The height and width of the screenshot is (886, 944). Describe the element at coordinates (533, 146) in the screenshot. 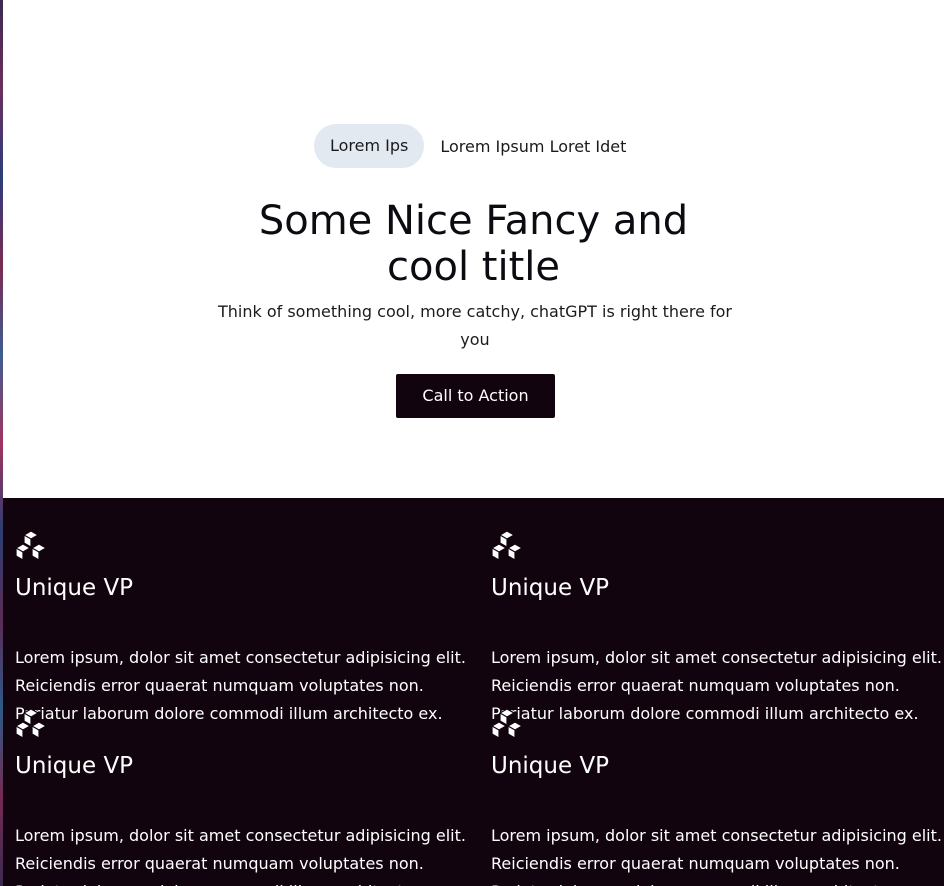

I see `announcement-text: Lorem Ipsum Loret Idet` at that location.